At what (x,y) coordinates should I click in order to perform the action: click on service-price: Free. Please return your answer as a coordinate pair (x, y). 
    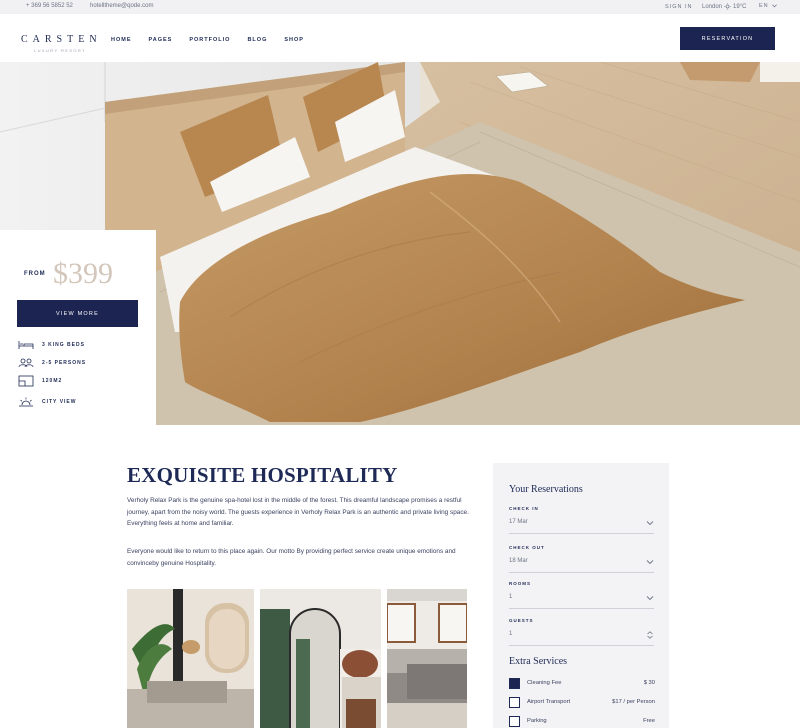
    Looking at the image, I should click on (649, 721).